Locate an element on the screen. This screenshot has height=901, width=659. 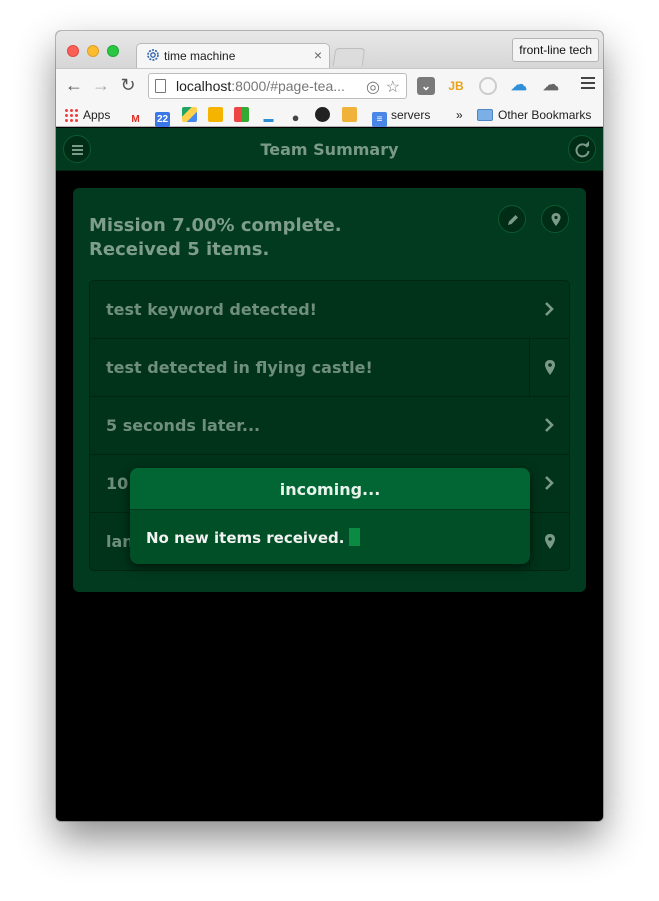
forward-arrow-icon: → is located at coordinates (101, 85).